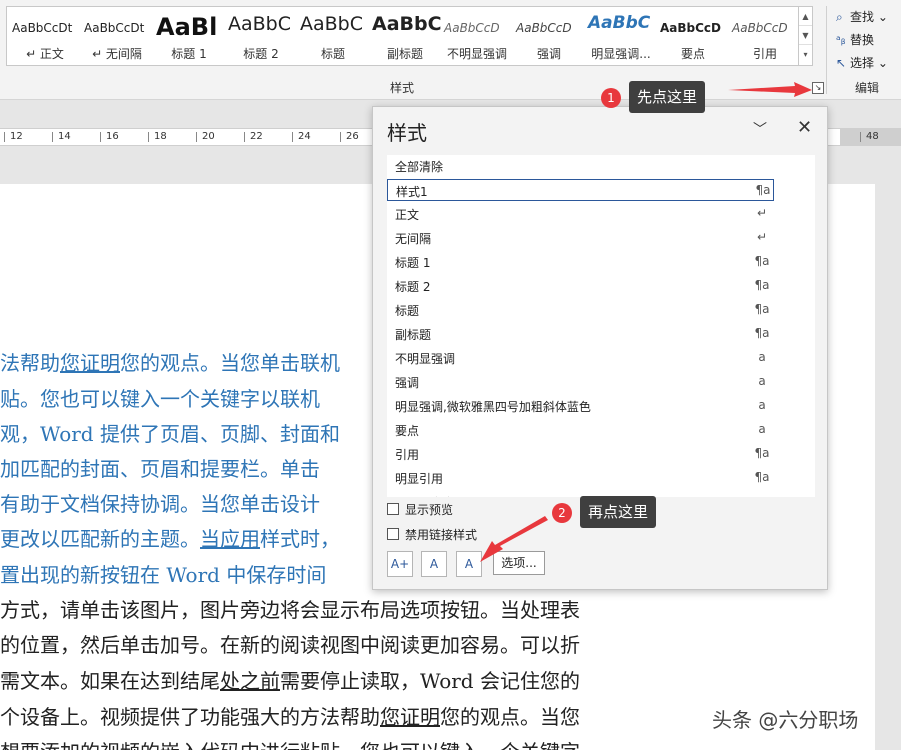 This screenshot has width=901, height=750. What do you see at coordinates (476, 54) in the screenshot?
I see `gallery-style-name: 不明显强调` at bounding box center [476, 54].